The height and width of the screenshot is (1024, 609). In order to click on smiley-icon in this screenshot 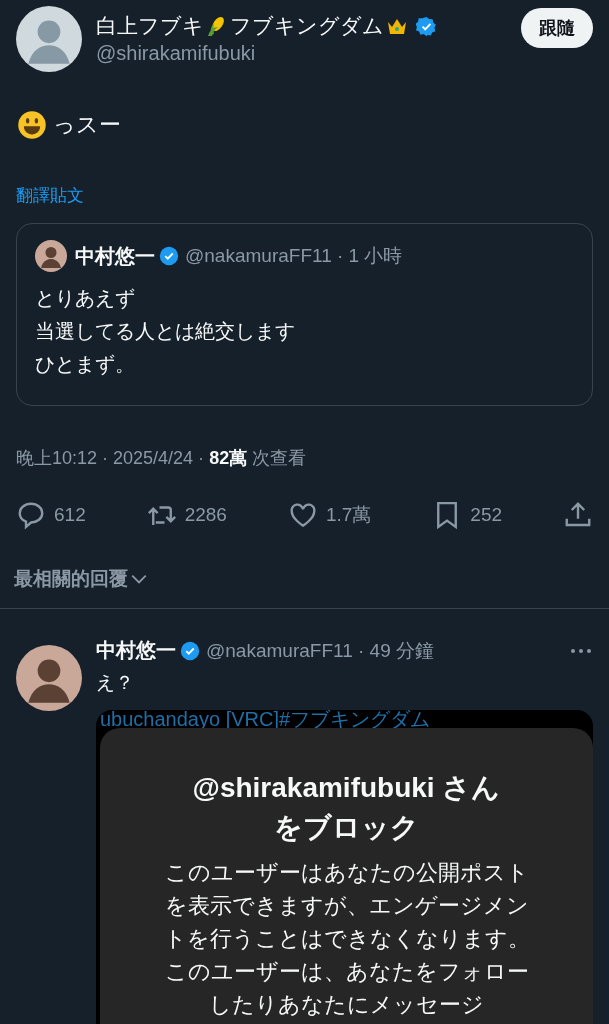, I will do `click(32, 125)`.